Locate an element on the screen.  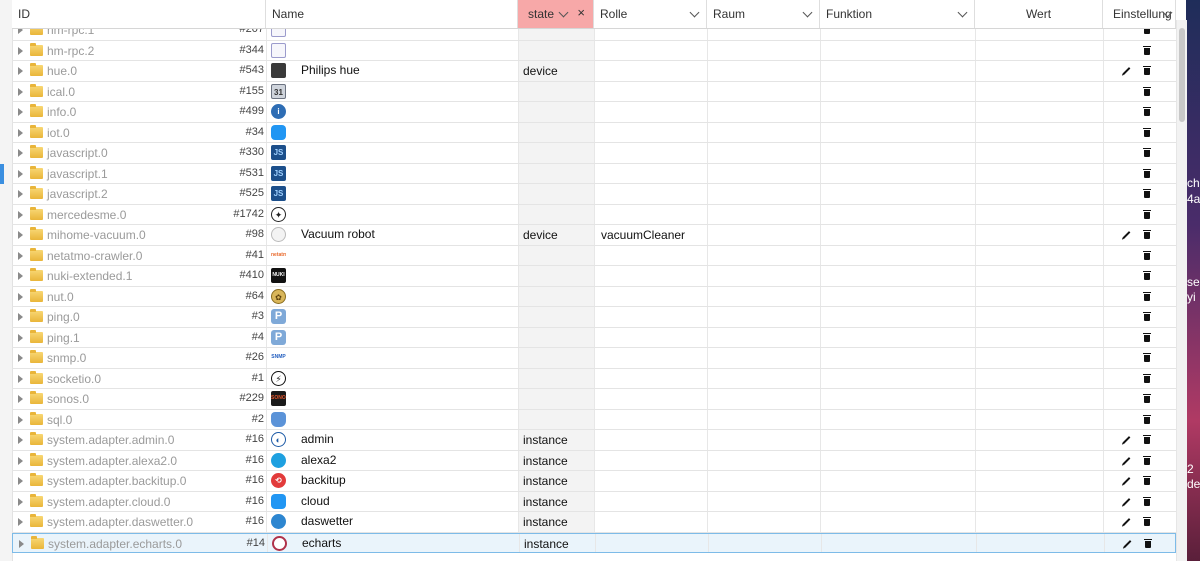
table-row: sql.0 #2 is located at coordinates (594, 419).